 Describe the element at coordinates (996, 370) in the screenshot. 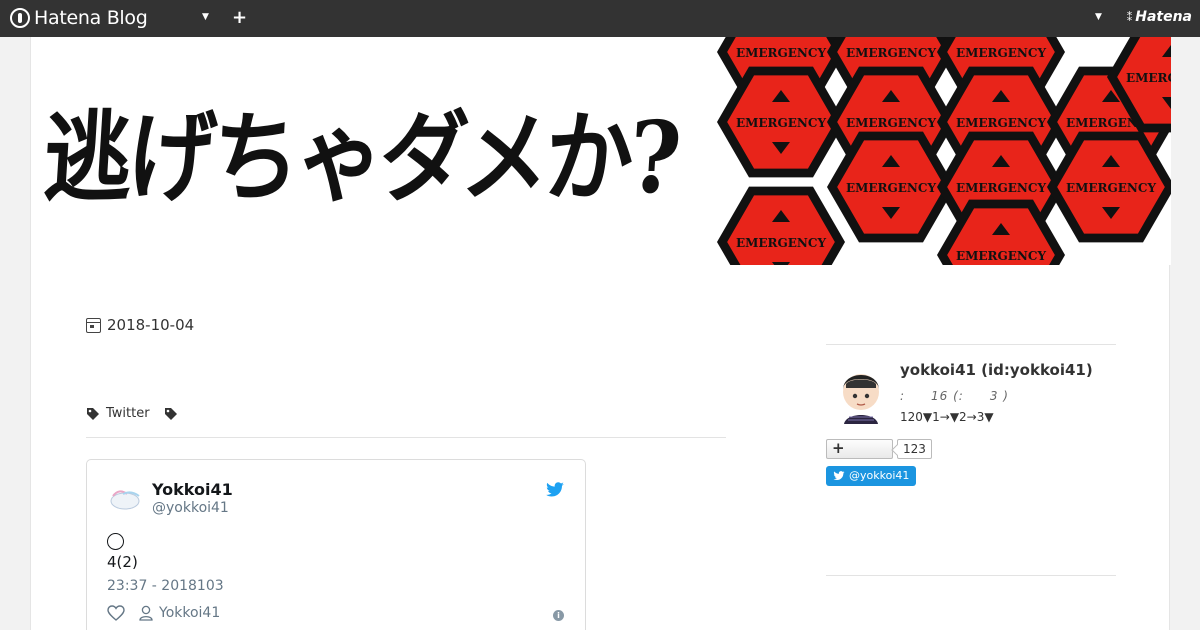

I see `profile-name: yokkoi41 (id:yokkoi41)` at that location.